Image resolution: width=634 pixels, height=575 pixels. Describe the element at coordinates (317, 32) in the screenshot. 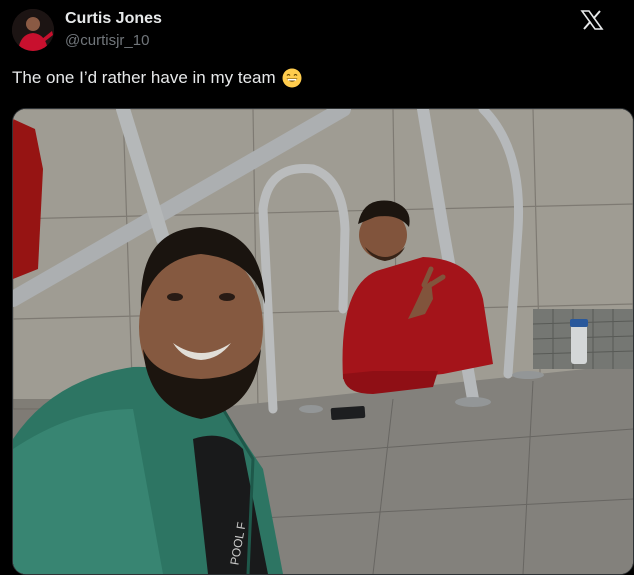

I see `tweet-header: Curtis Jones @curtisjr_10` at that location.